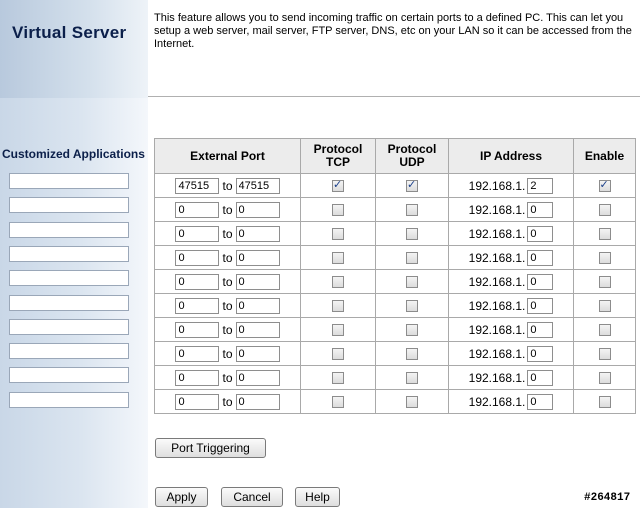 Image resolution: width=640 pixels, height=508 pixels. What do you see at coordinates (394, 96) in the screenshot?
I see `header-divider` at bounding box center [394, 96].